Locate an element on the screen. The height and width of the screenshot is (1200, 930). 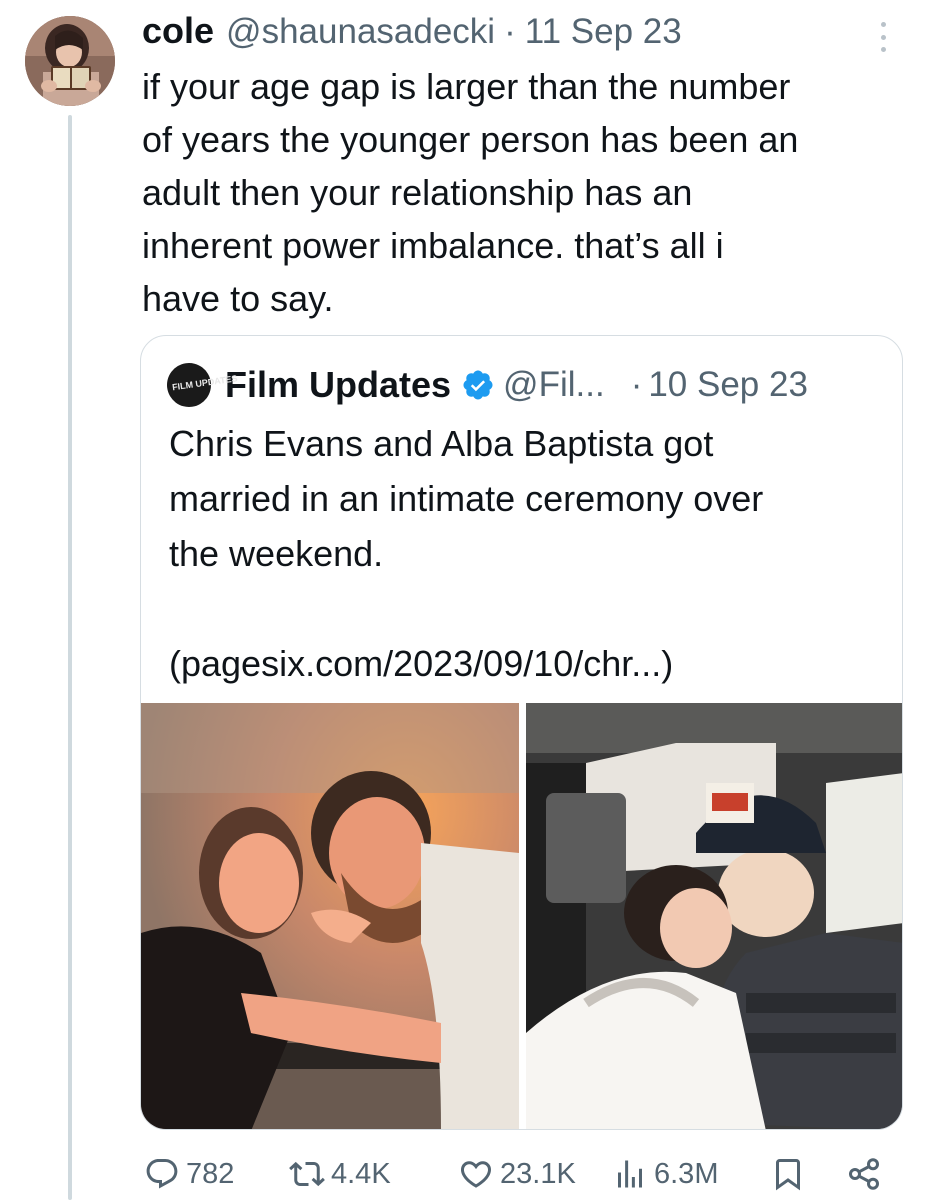
reply-icon is located at coordinates (162, 1174).